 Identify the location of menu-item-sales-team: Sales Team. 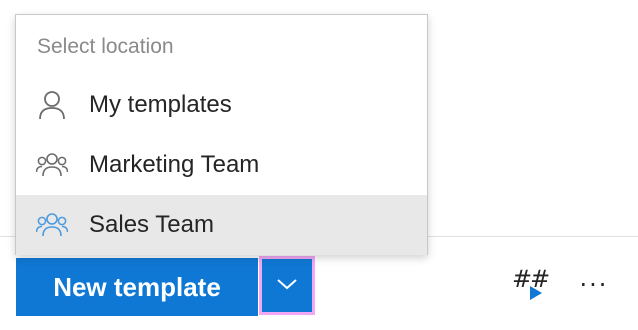
(221, 225).